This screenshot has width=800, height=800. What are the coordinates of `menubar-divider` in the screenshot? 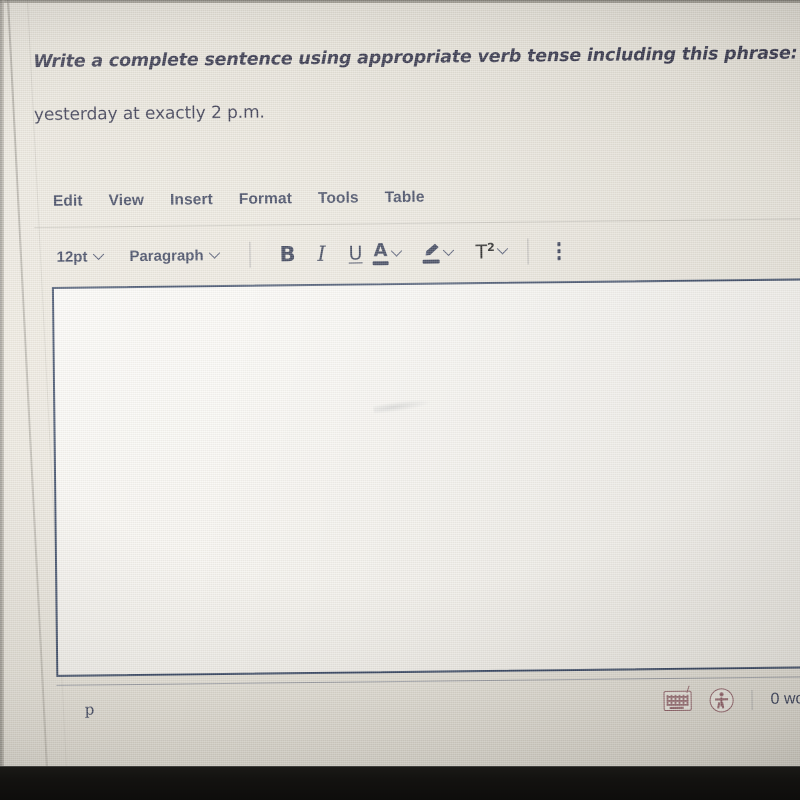 It's located at (417, 223).